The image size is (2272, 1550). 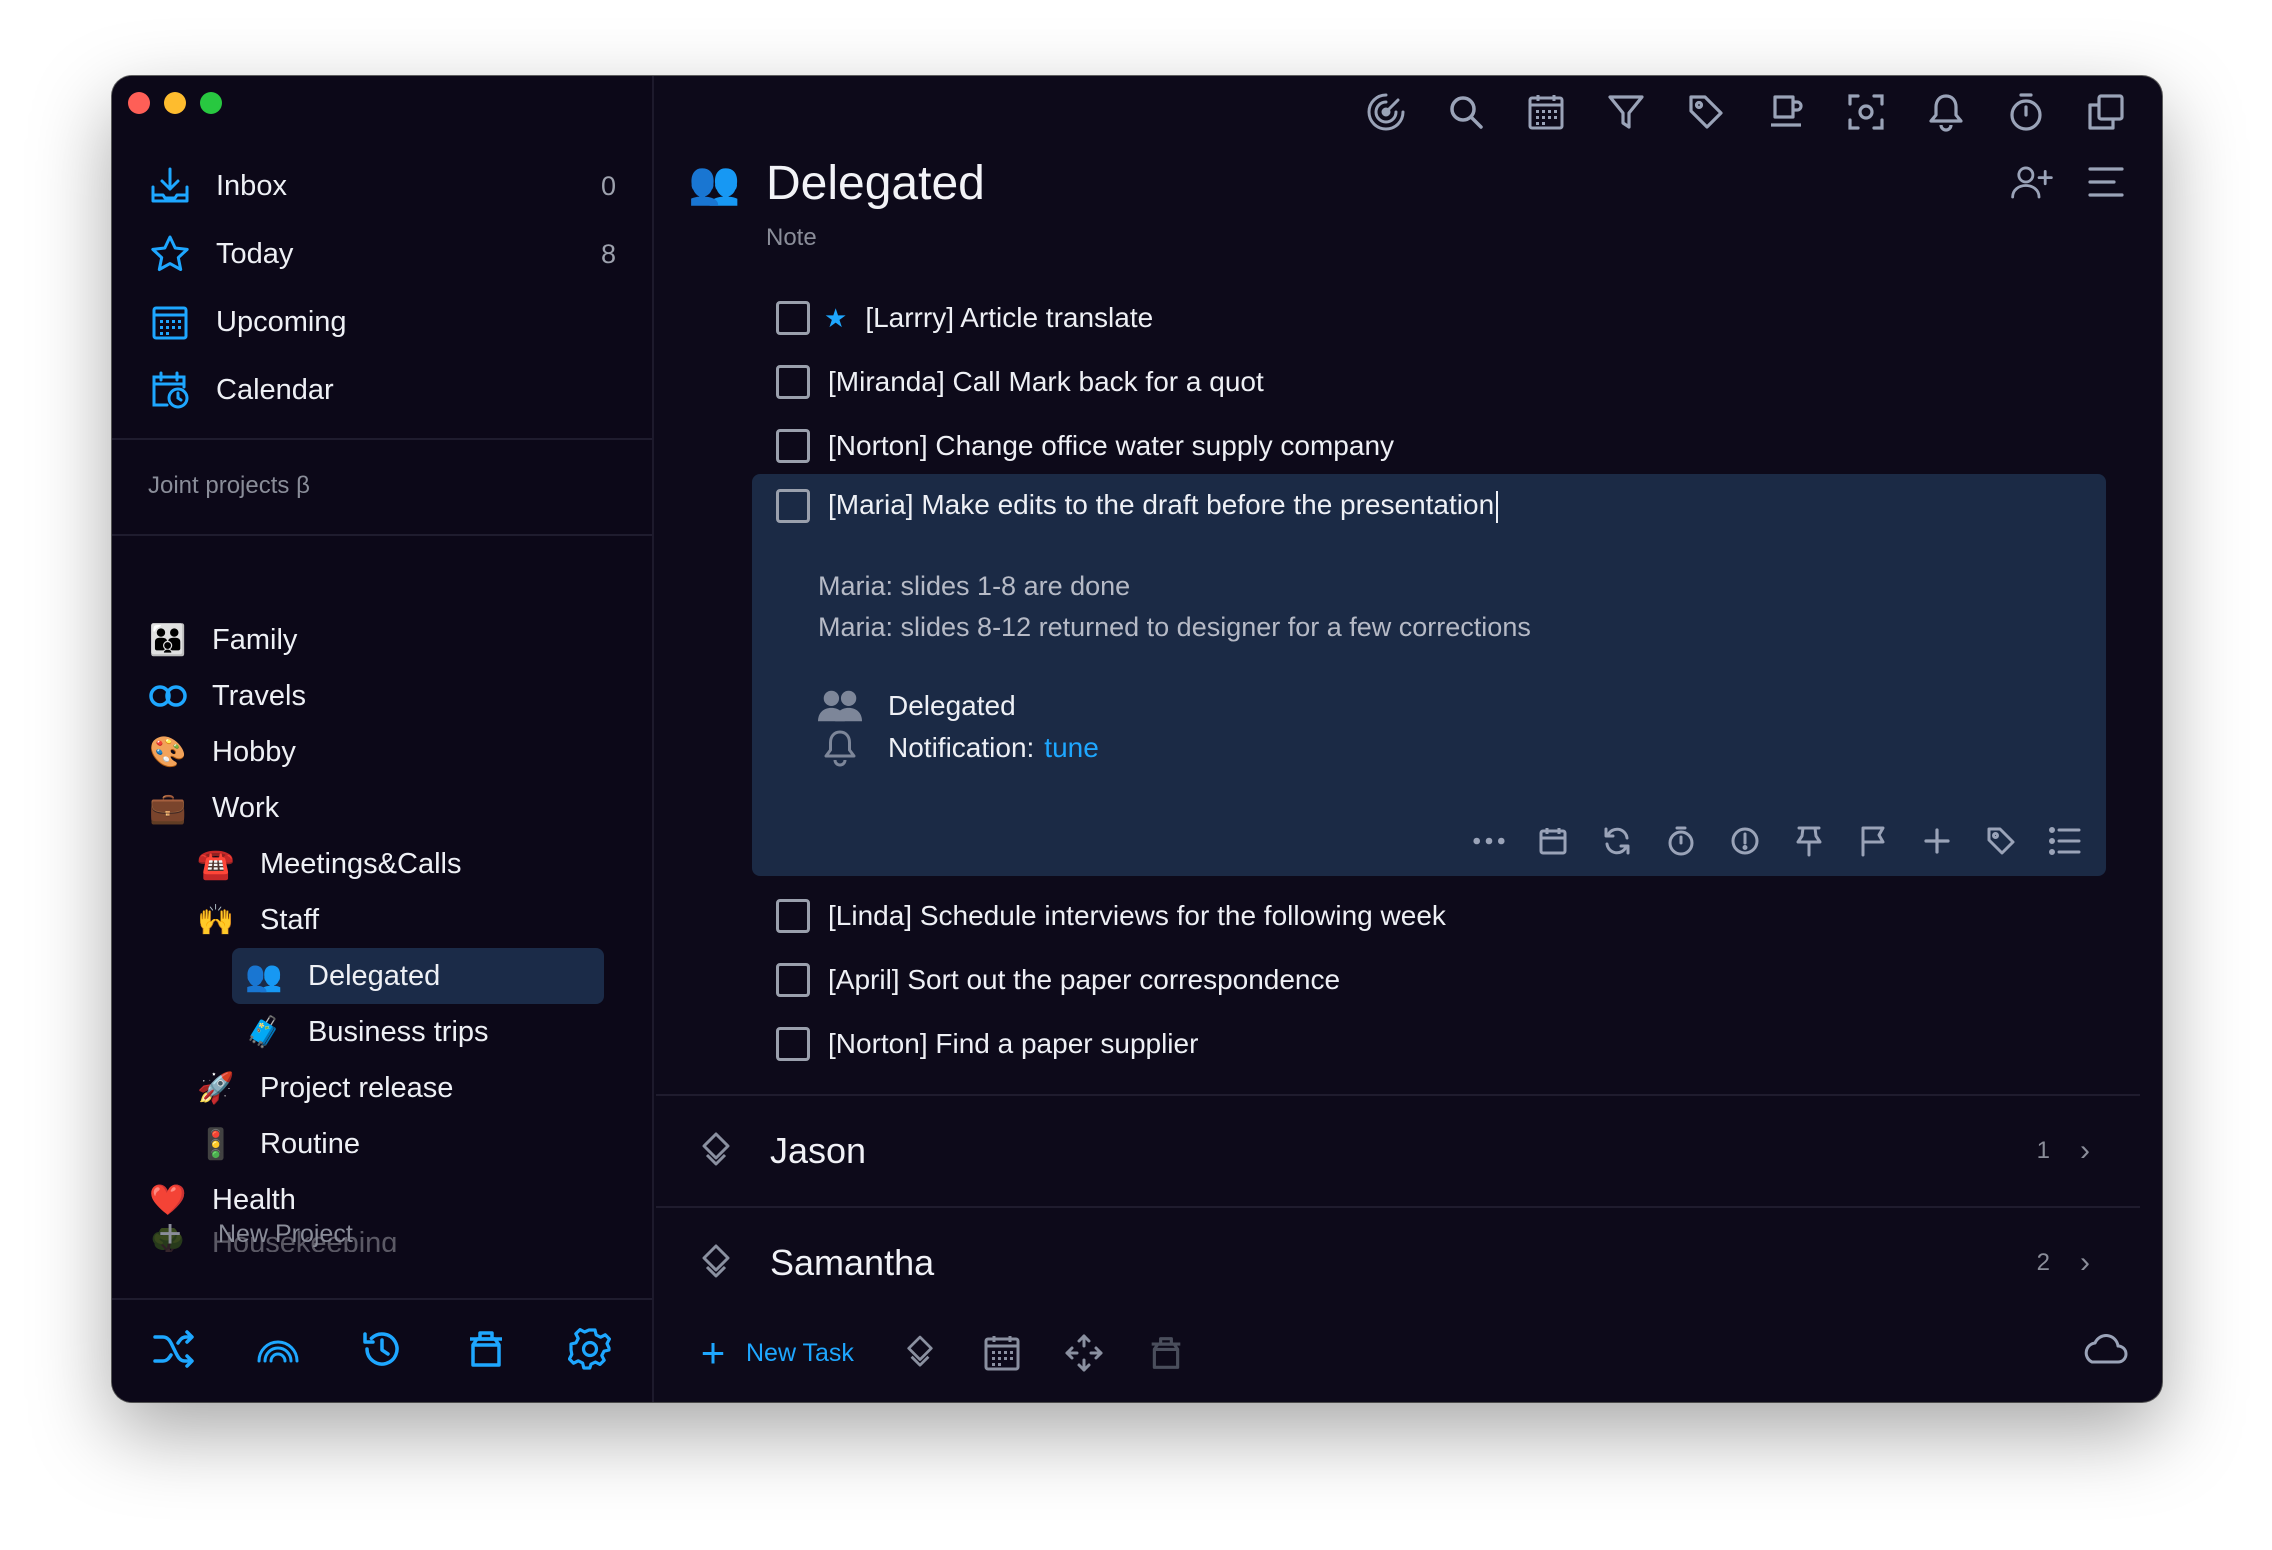 I want to click on briefcase-icon: 💼, so click(x=168, y=808).